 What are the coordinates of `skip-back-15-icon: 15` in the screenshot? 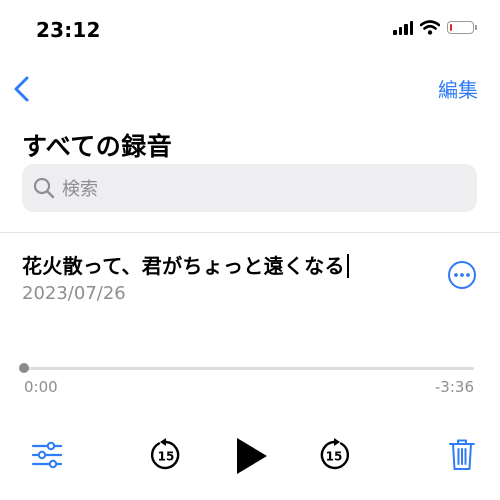 It's located at (166, 455).